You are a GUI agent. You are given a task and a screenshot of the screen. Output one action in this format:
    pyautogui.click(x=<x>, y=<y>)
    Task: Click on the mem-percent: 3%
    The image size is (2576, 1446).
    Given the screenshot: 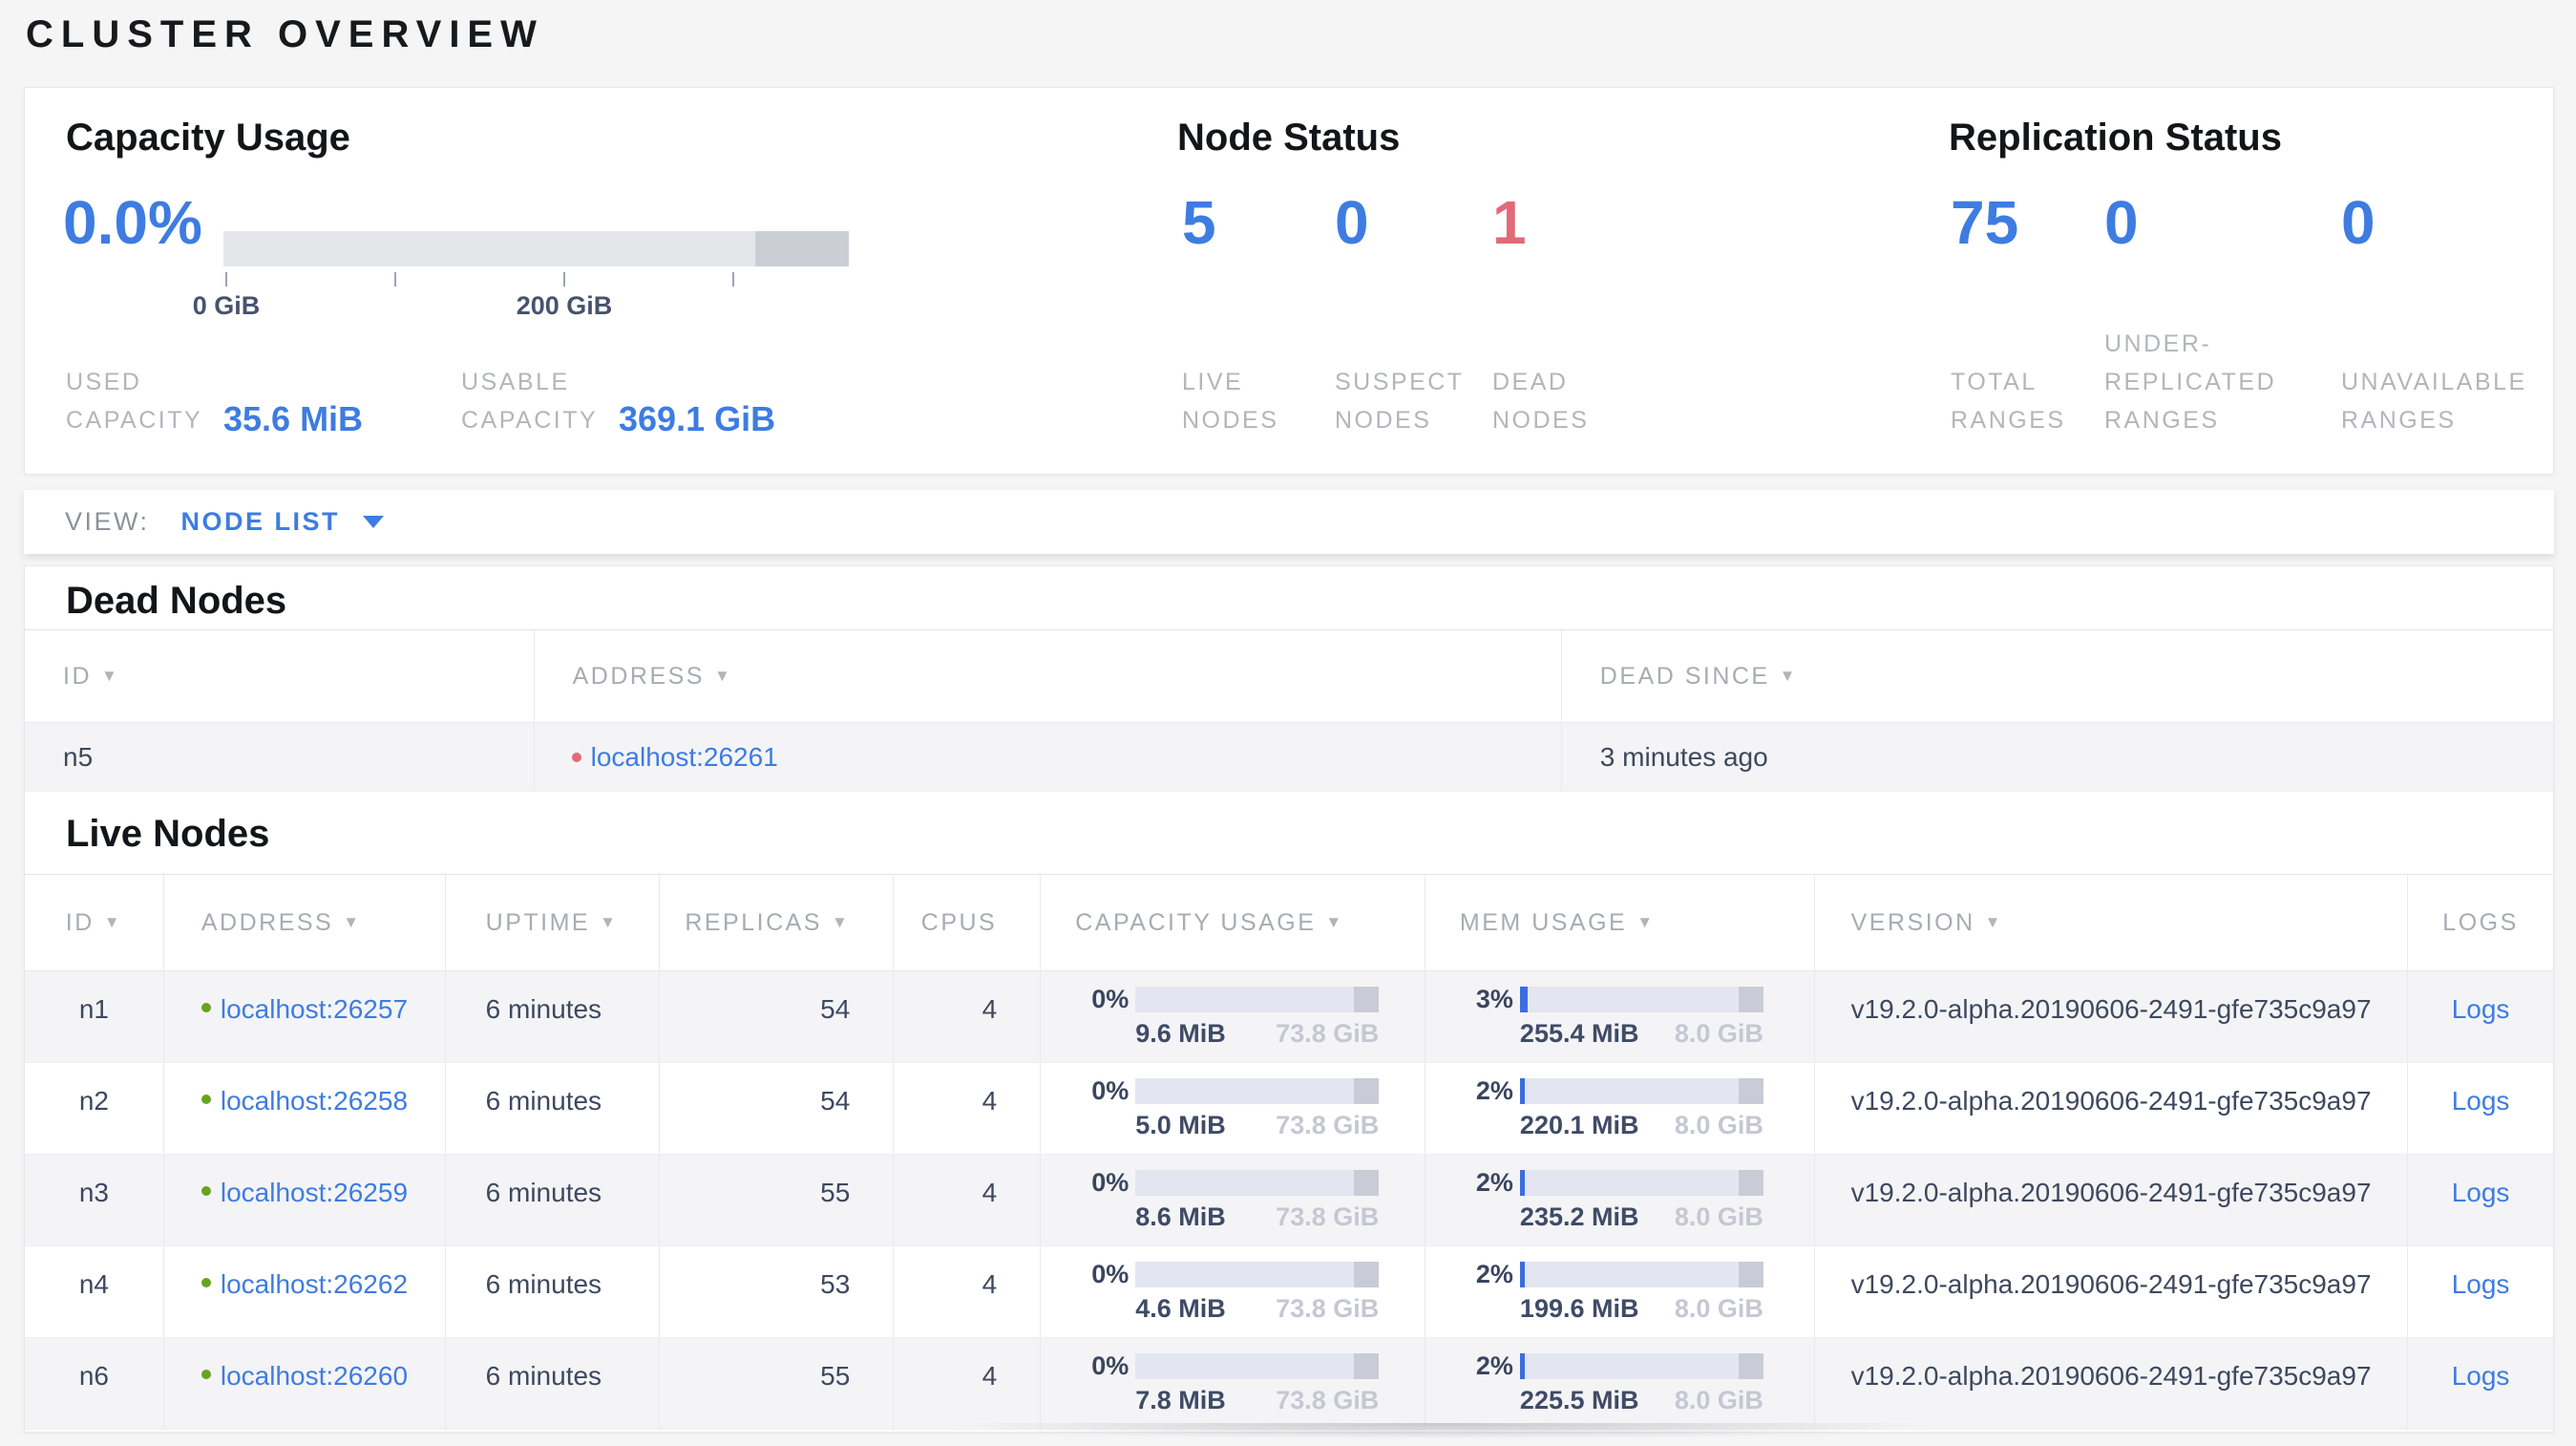 What is the action you would take?
    pyautogui.click(x=1494, y=999)
    